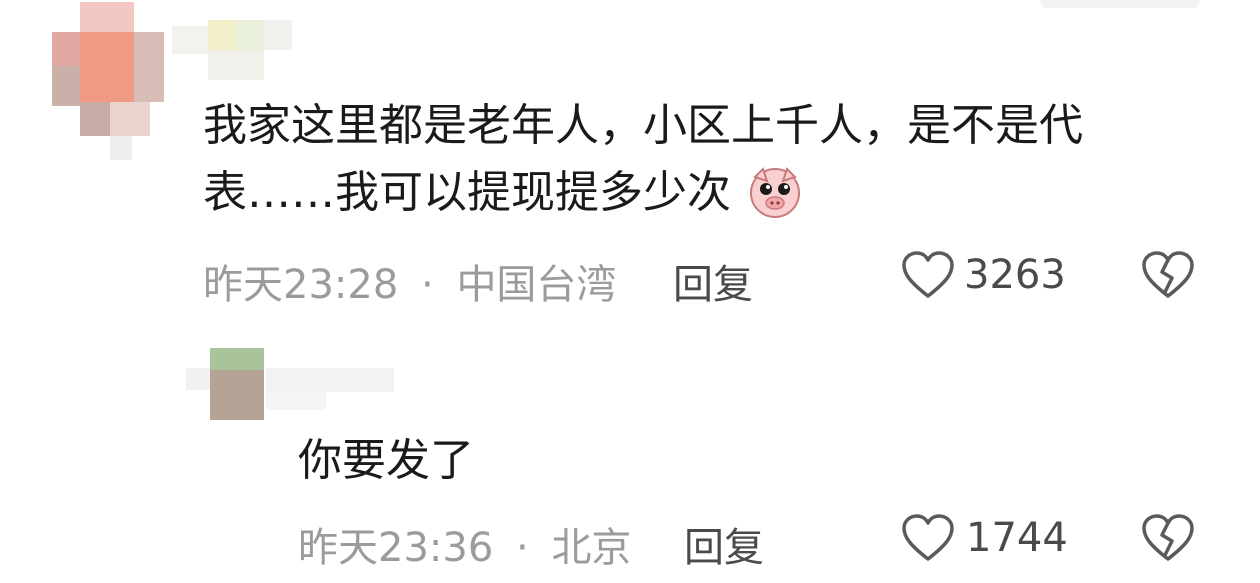 The width and height of the screenshot is (1260, 583). What do you see at coordinates (1015, 275) in the screenshot?
I see `like-count: 3263` at bounding box center [1015, 275].